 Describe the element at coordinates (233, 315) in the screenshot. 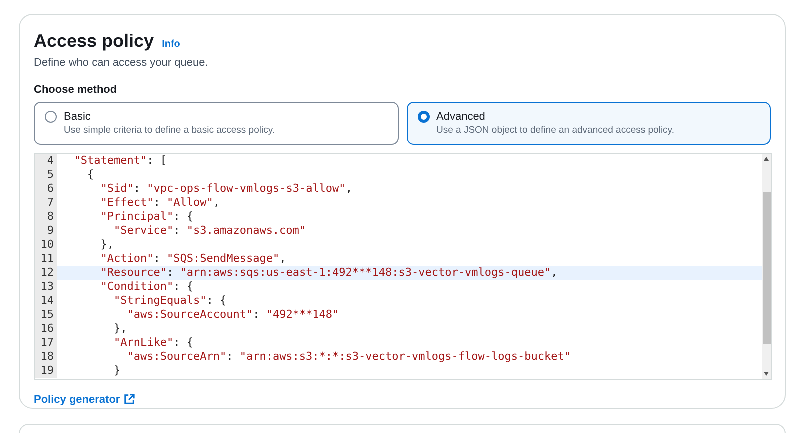

I see `code-line: "aws:SourceAccount": "492***148"` at that location.